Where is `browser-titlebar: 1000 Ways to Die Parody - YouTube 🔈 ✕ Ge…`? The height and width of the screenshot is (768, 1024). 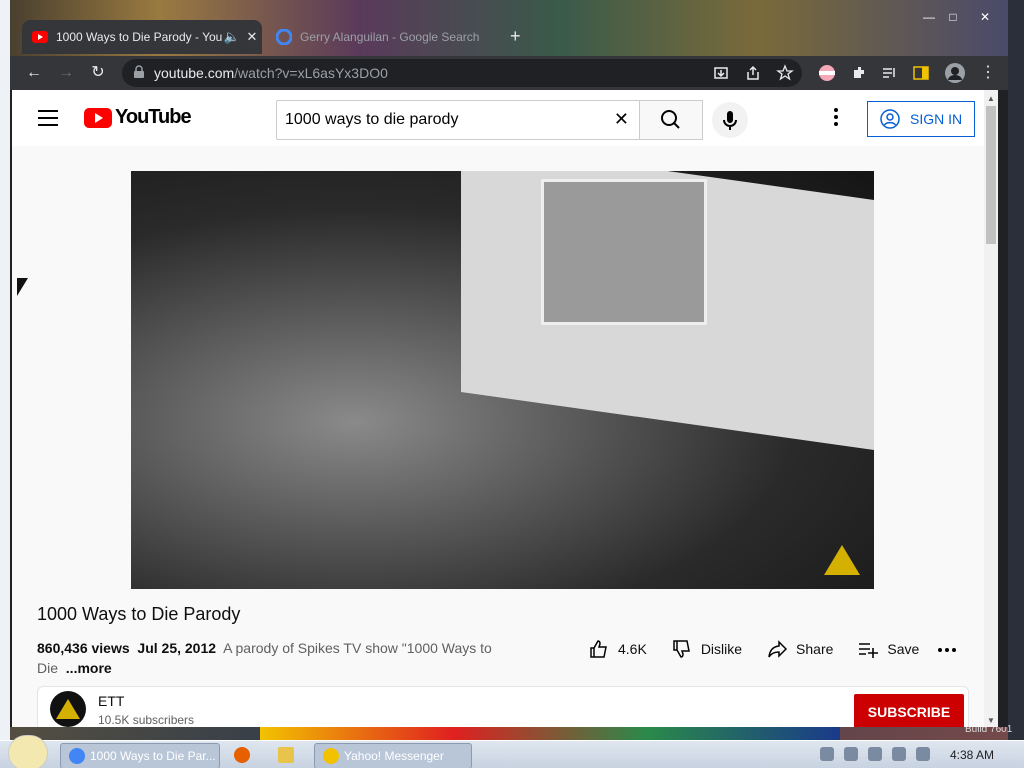 browser-titlebar: 1000 Ways to Die Parody - YouTube 🔈 ✕ Ge… is located at coordinates (509, 28).